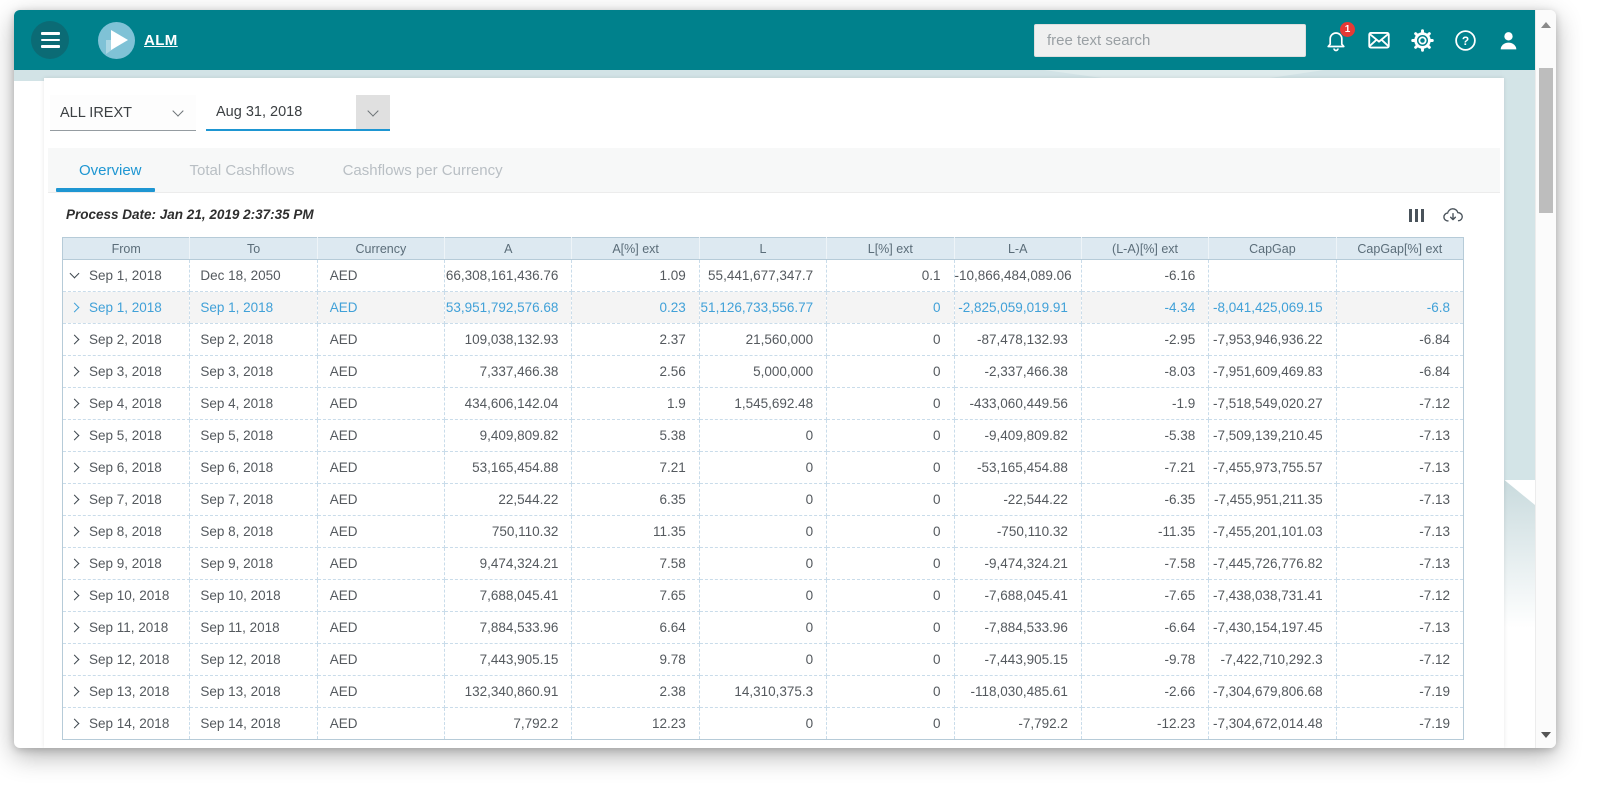  Describe the element at coordinates (107, 170) in the screenshot. I see `tab-overview: Overview` at that location.